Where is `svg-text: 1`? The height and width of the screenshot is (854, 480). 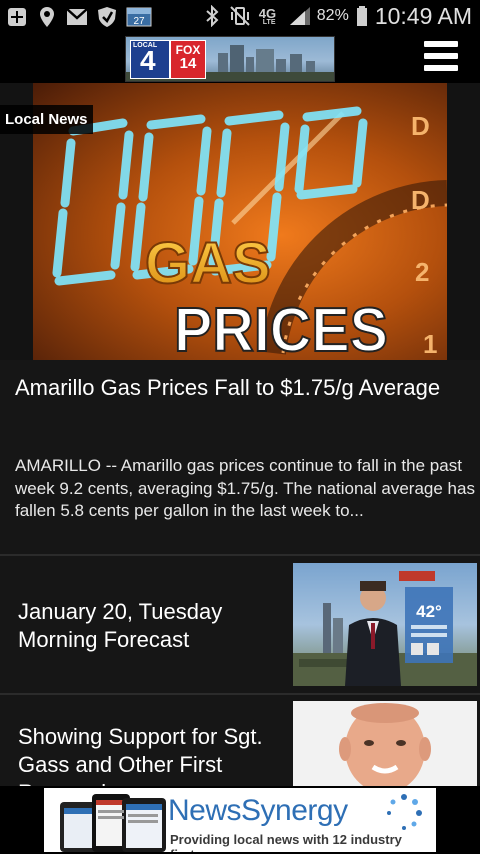
svg-text: 1 is located at coordinates (430, 344).